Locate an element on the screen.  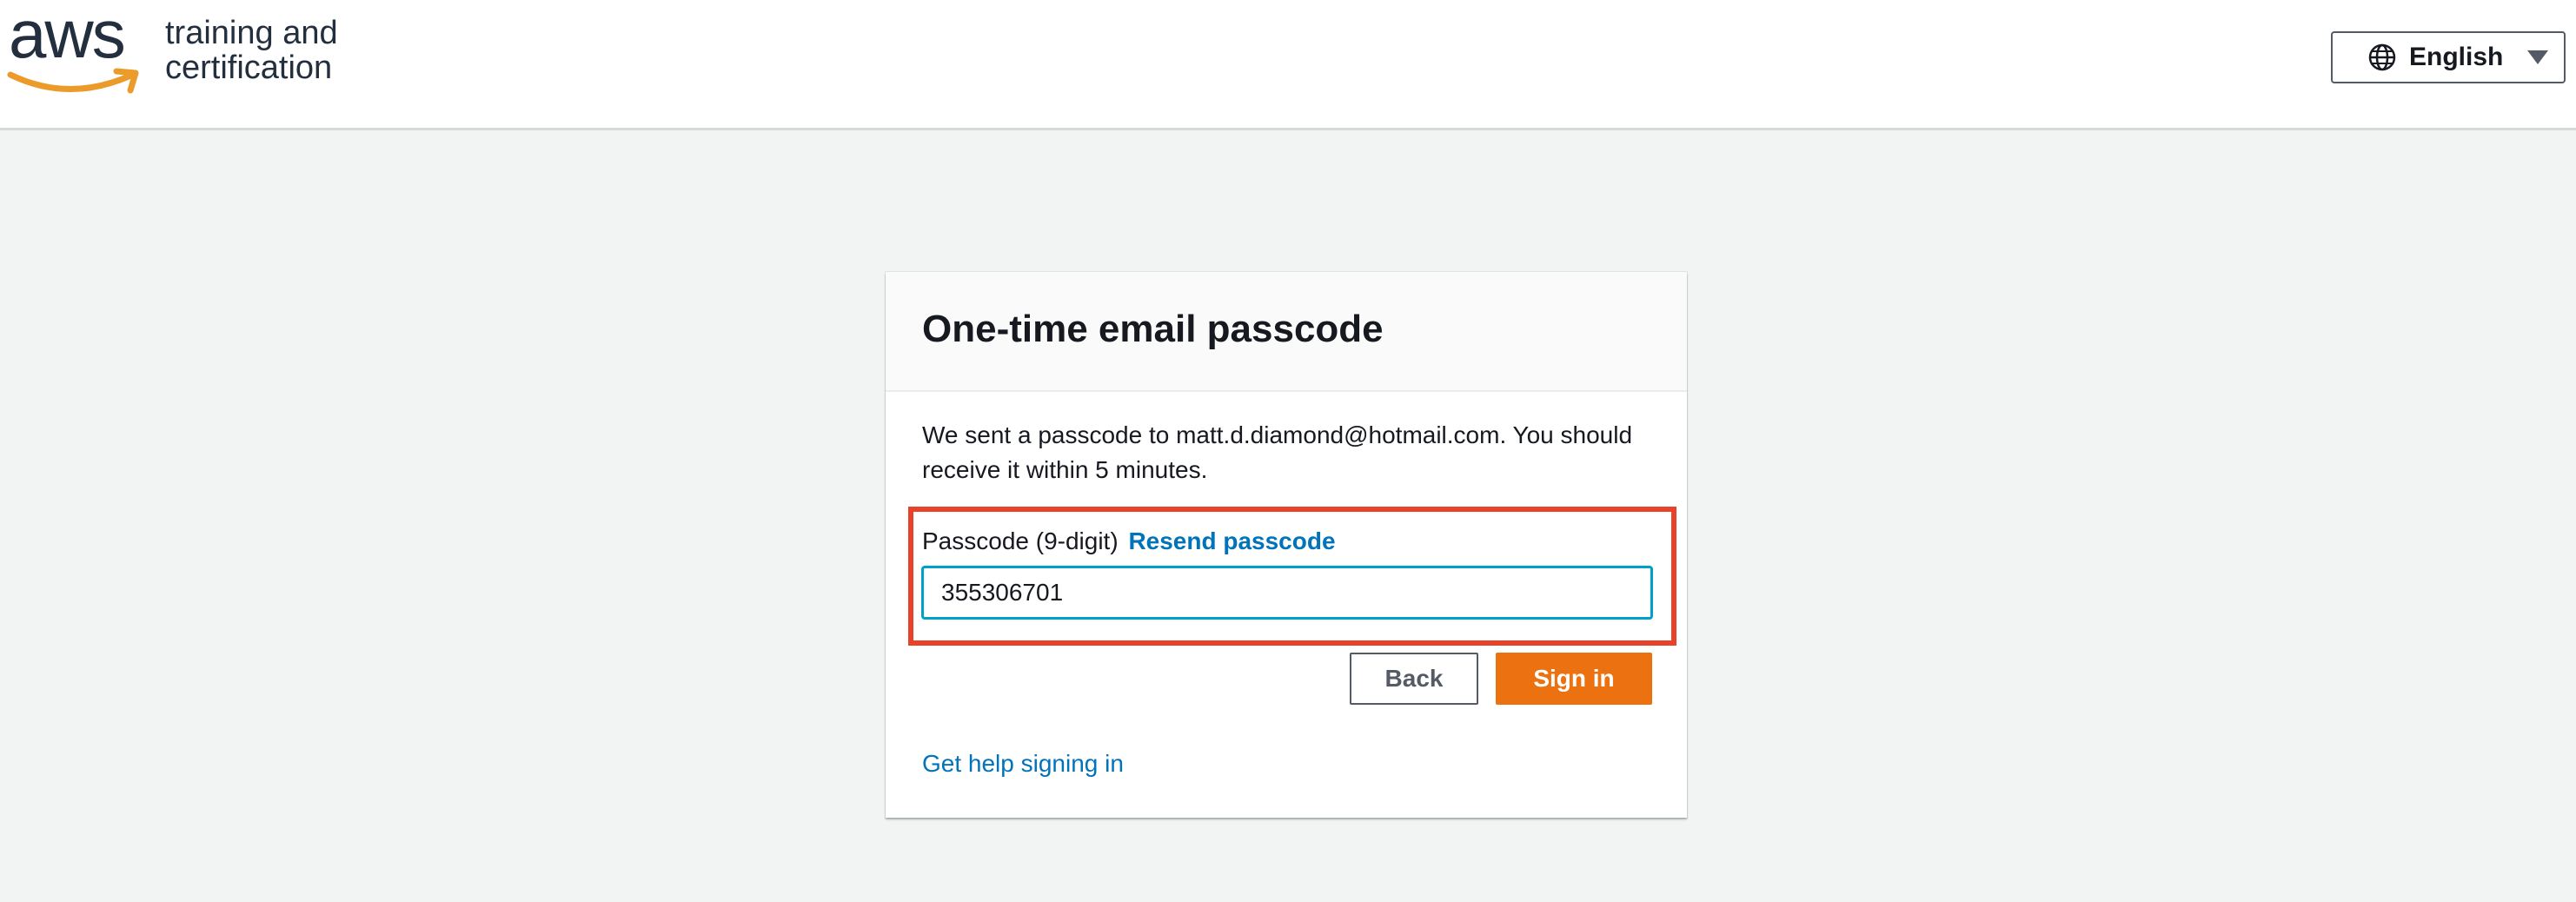
logo-line-2: certification is located at coordinates (249, 68).